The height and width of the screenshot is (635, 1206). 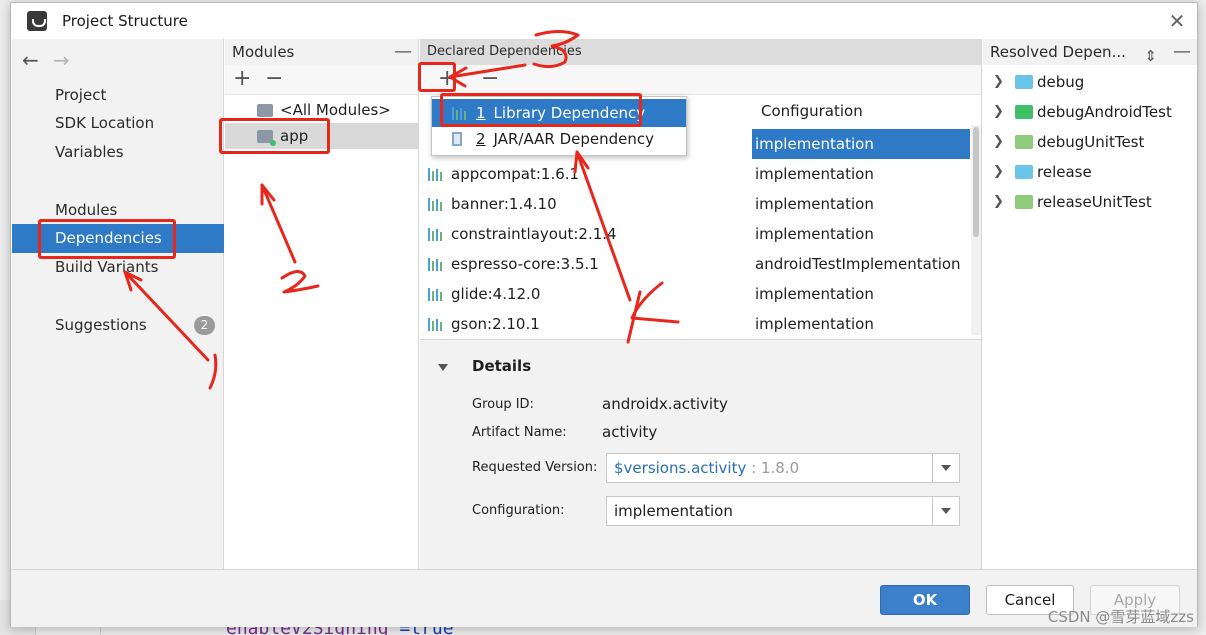 I want to click on dependency-configuration: androidTestImplementation, so click(x=858, y=264).